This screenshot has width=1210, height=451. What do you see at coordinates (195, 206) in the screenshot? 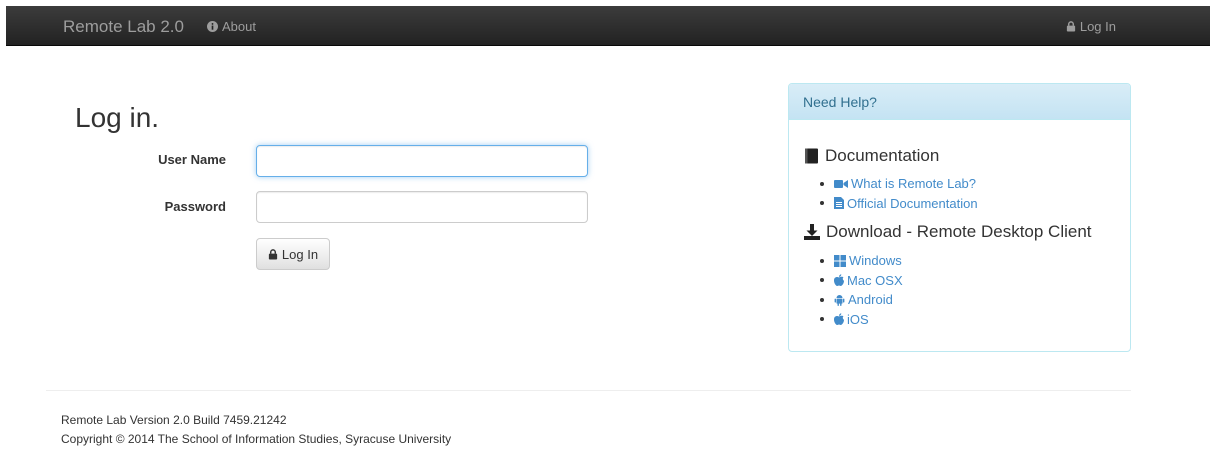
I see `password-label: Password` at bounding box center [195, 206].